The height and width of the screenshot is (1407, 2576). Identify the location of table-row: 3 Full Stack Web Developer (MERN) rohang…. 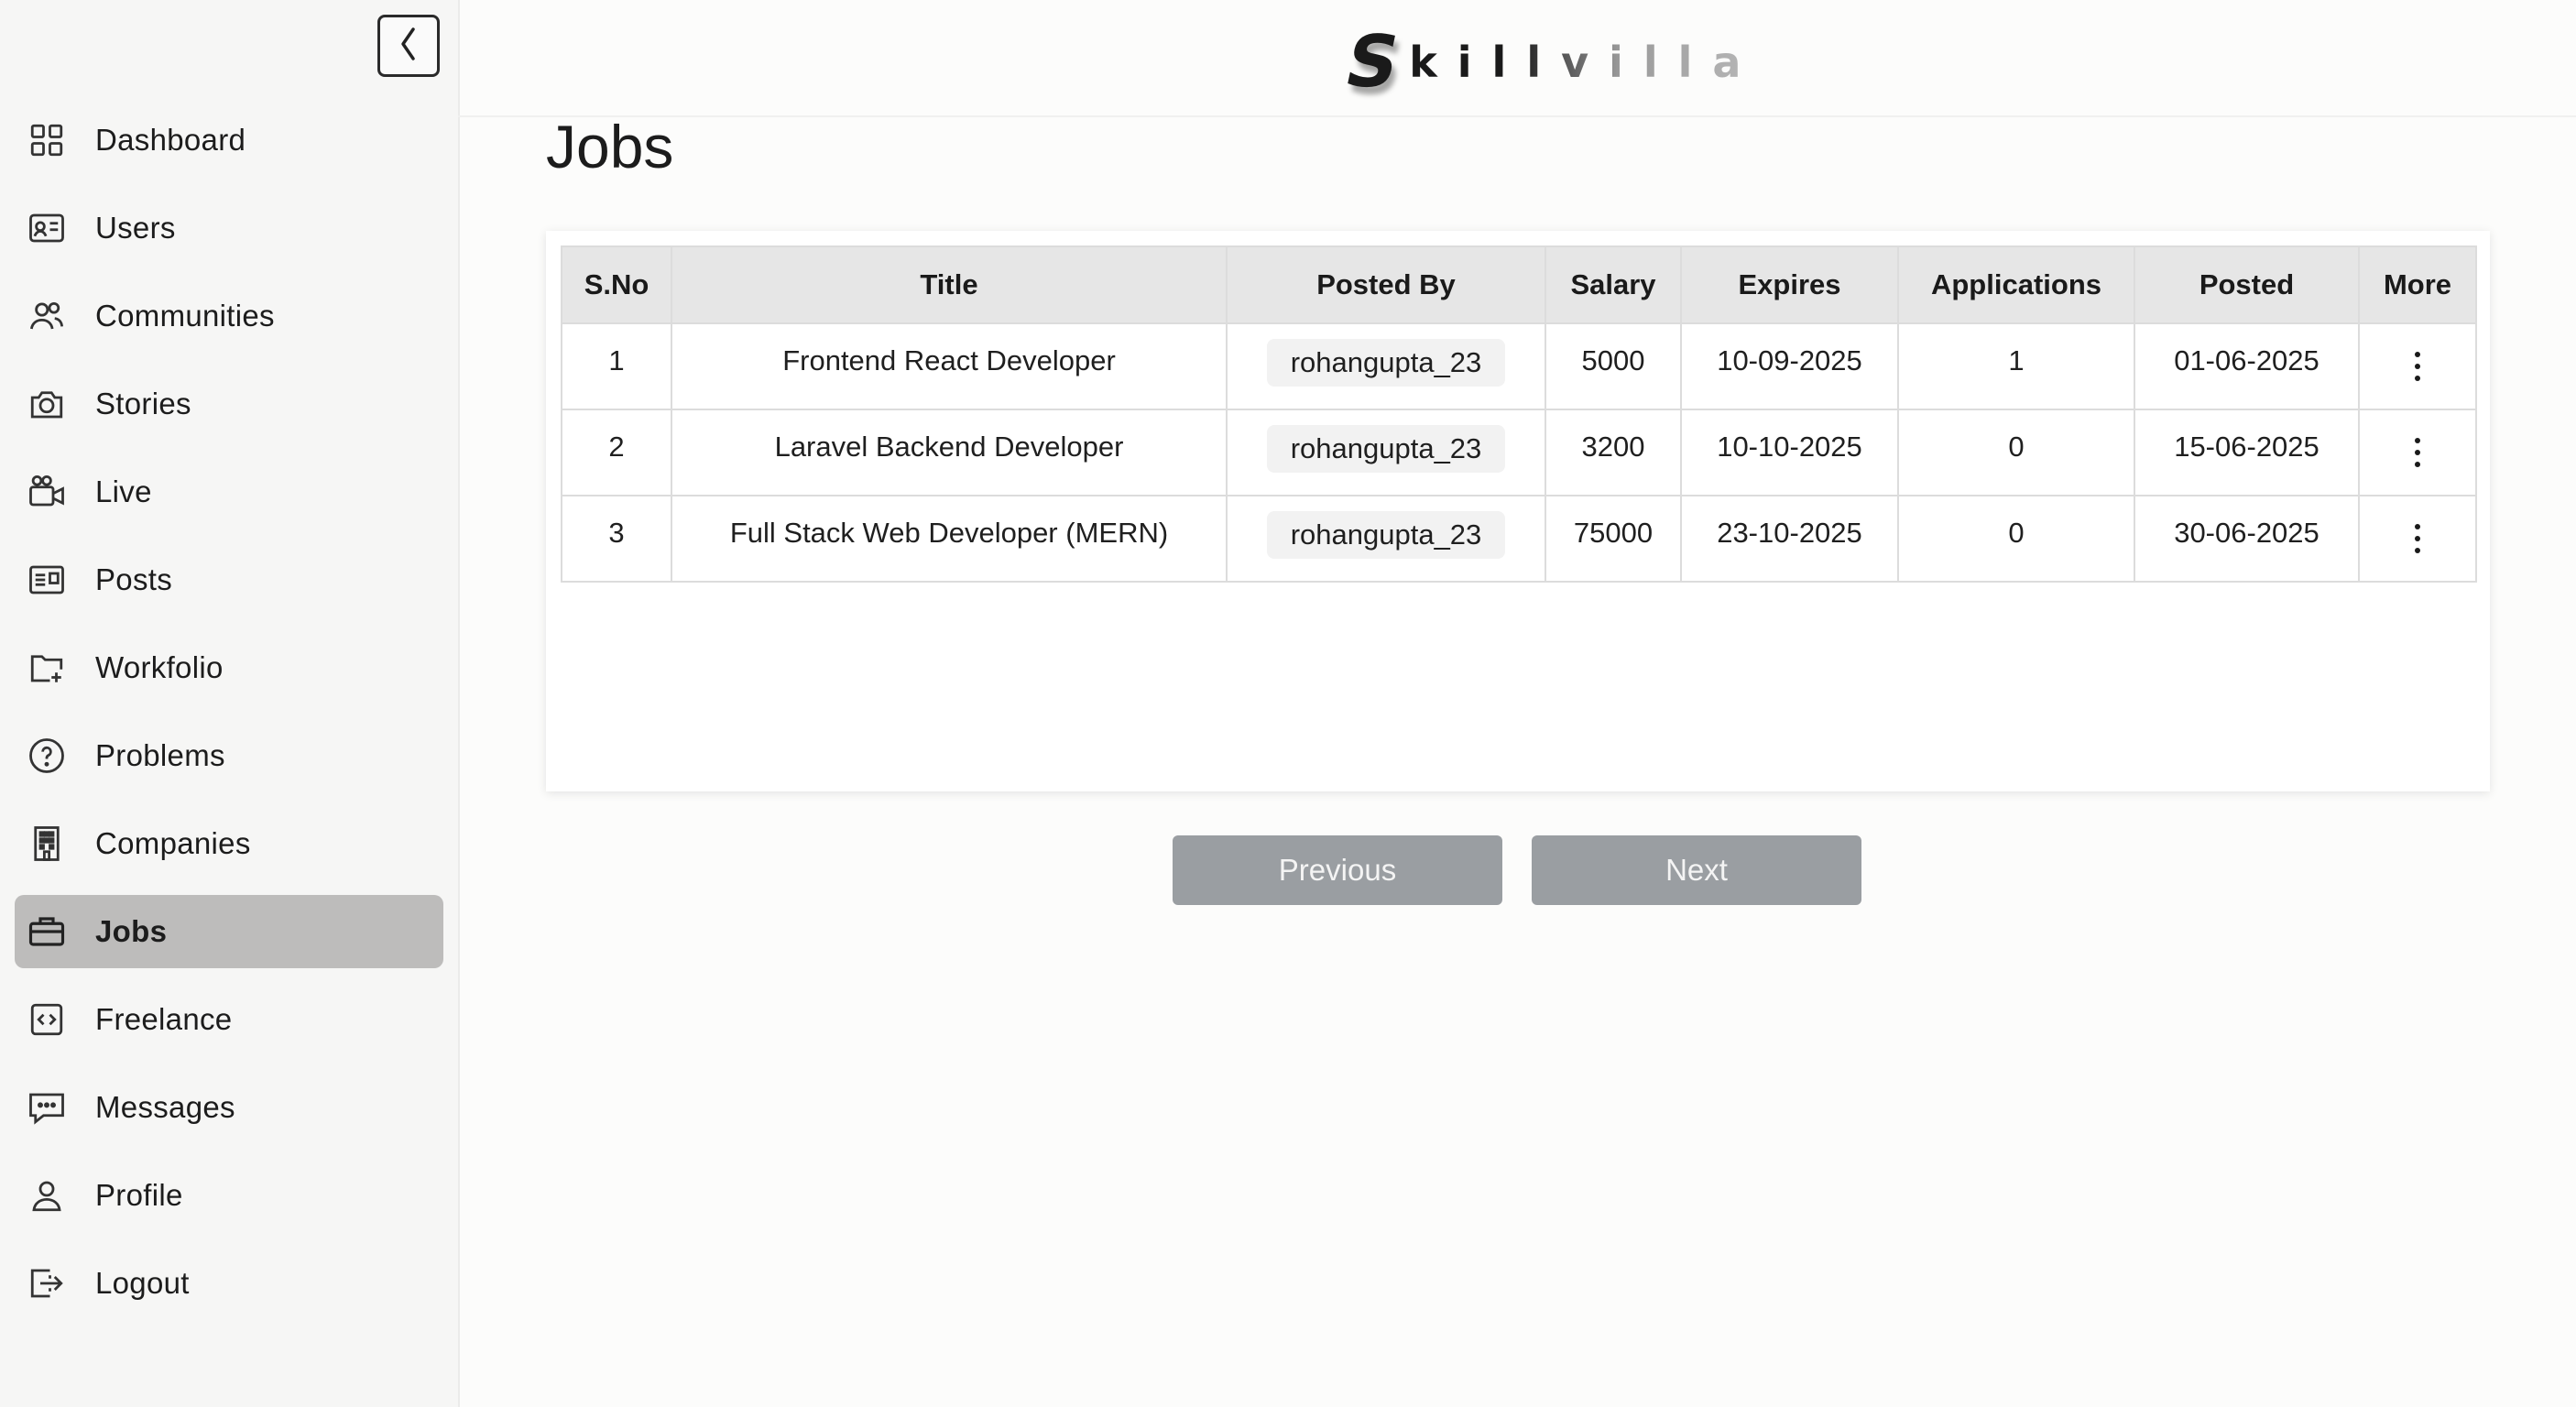
(1519, 539).